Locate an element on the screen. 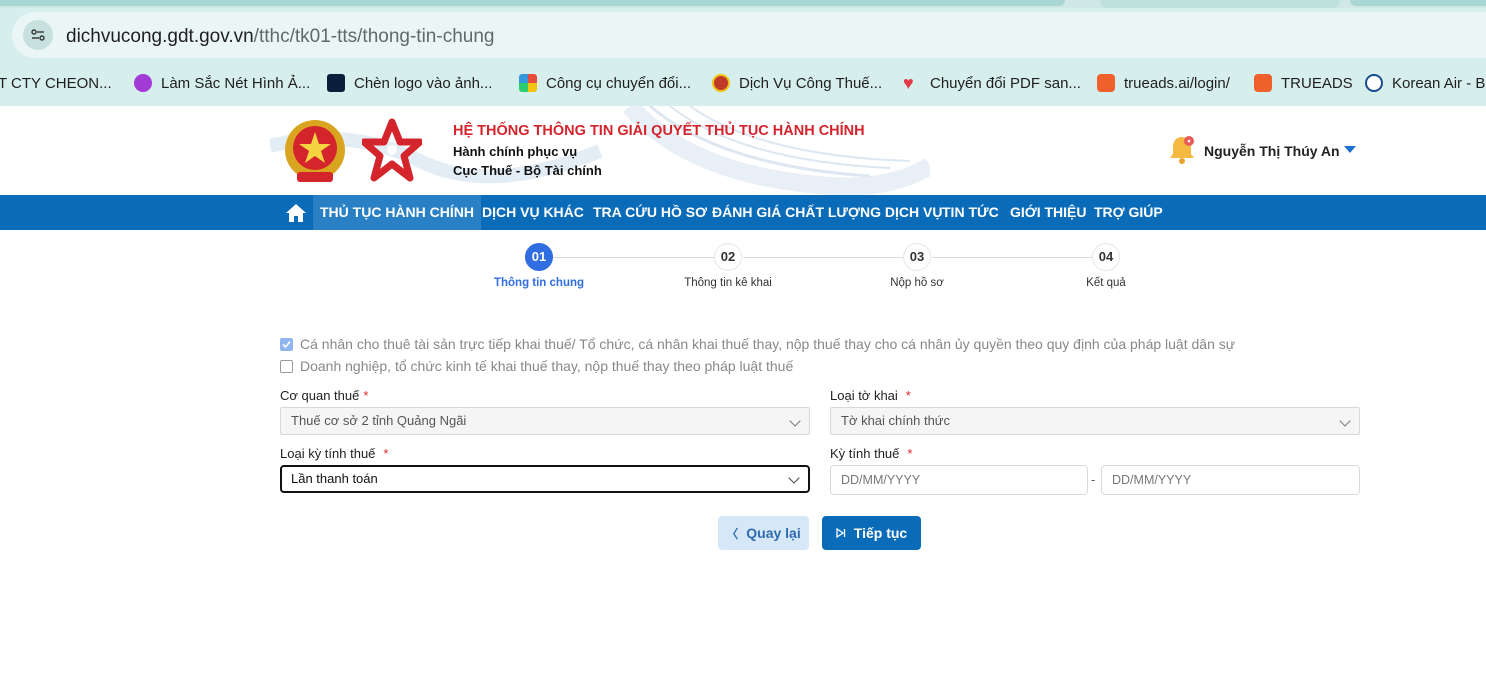  declaration-type-label: Loại tờ khai * is located at coordinates (870, 395).